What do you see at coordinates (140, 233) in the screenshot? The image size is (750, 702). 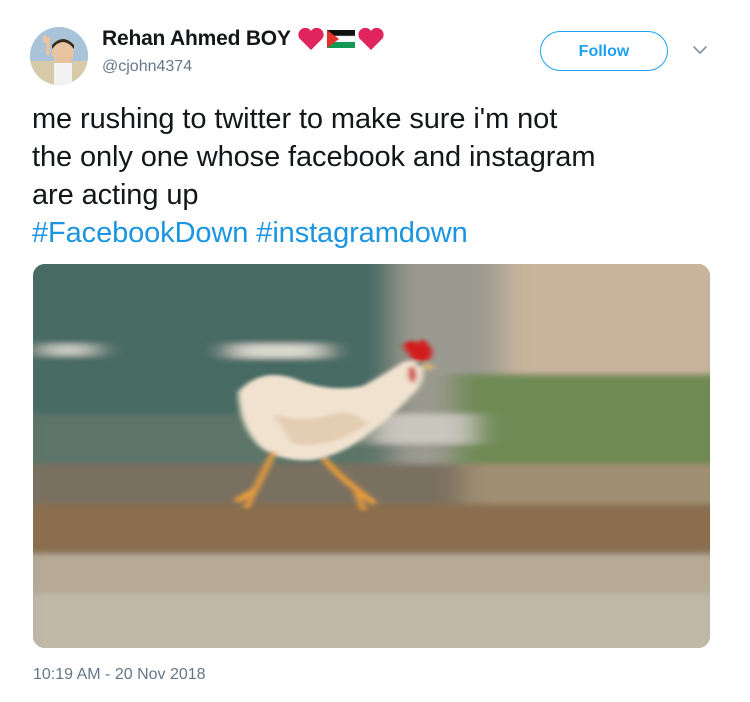 I see `hashtag-facebookdown: #FacebookDown` at bounding box center [140, 233].